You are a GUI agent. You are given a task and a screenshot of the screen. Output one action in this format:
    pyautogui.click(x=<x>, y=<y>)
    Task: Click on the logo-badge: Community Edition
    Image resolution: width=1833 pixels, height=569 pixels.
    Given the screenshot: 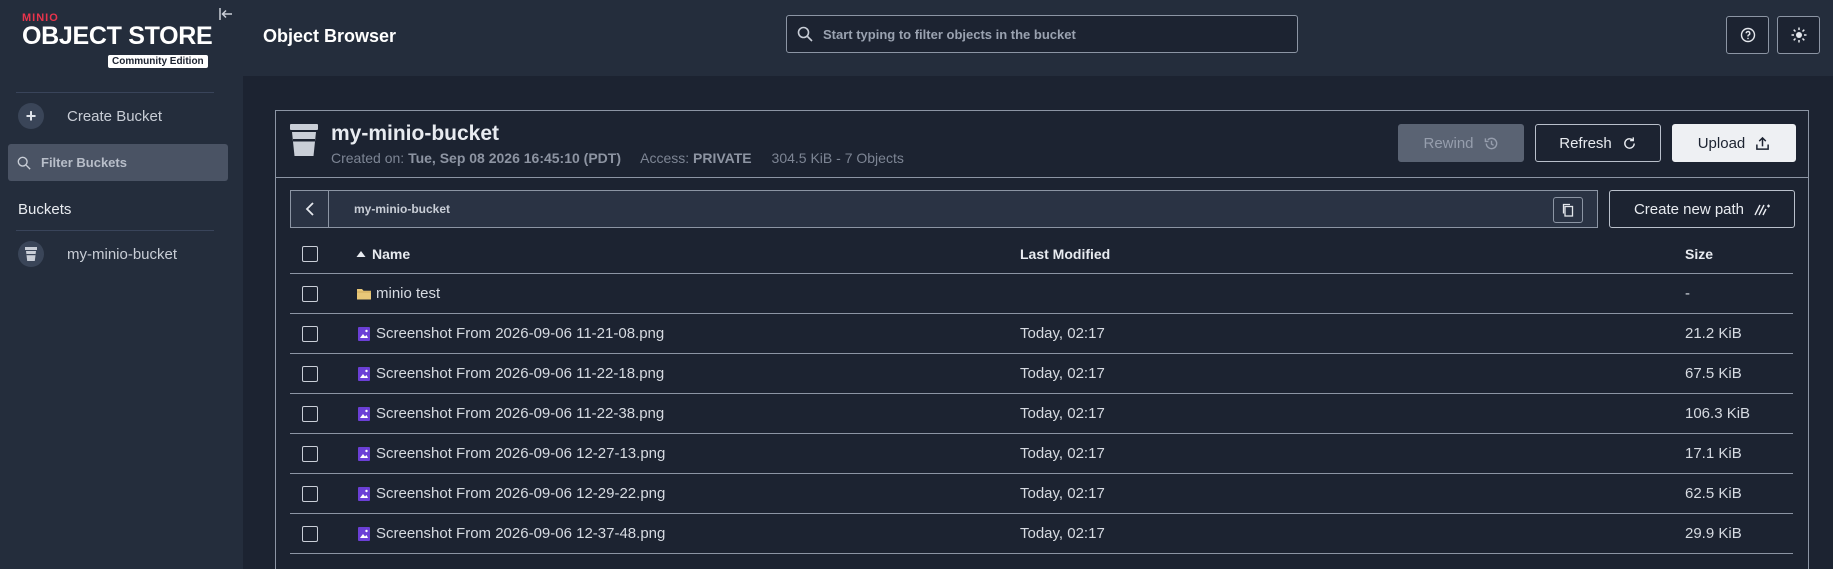 What is the action you would take?
    pyautogui.click(x=158, y=61)
    